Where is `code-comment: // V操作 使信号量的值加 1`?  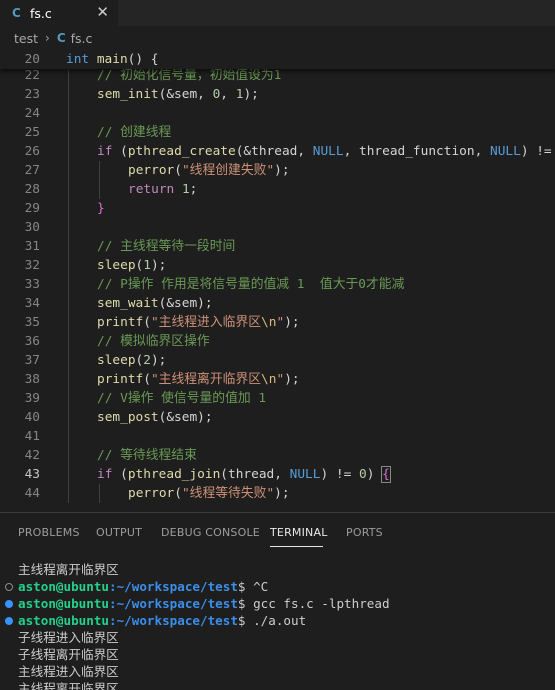
code-comment: // V操作 使信号量的值加 1 is located at coordinates (182, 398).